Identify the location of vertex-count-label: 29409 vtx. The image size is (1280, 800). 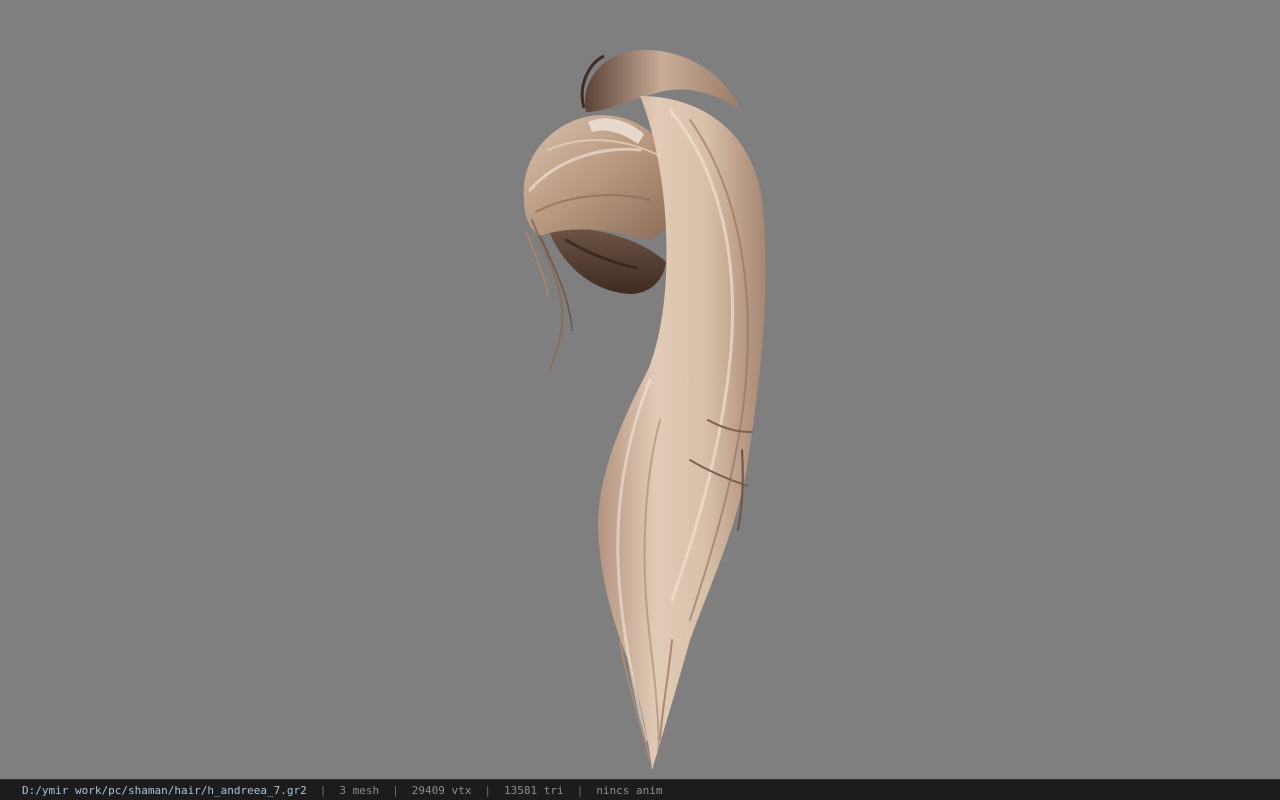
(441, 790).